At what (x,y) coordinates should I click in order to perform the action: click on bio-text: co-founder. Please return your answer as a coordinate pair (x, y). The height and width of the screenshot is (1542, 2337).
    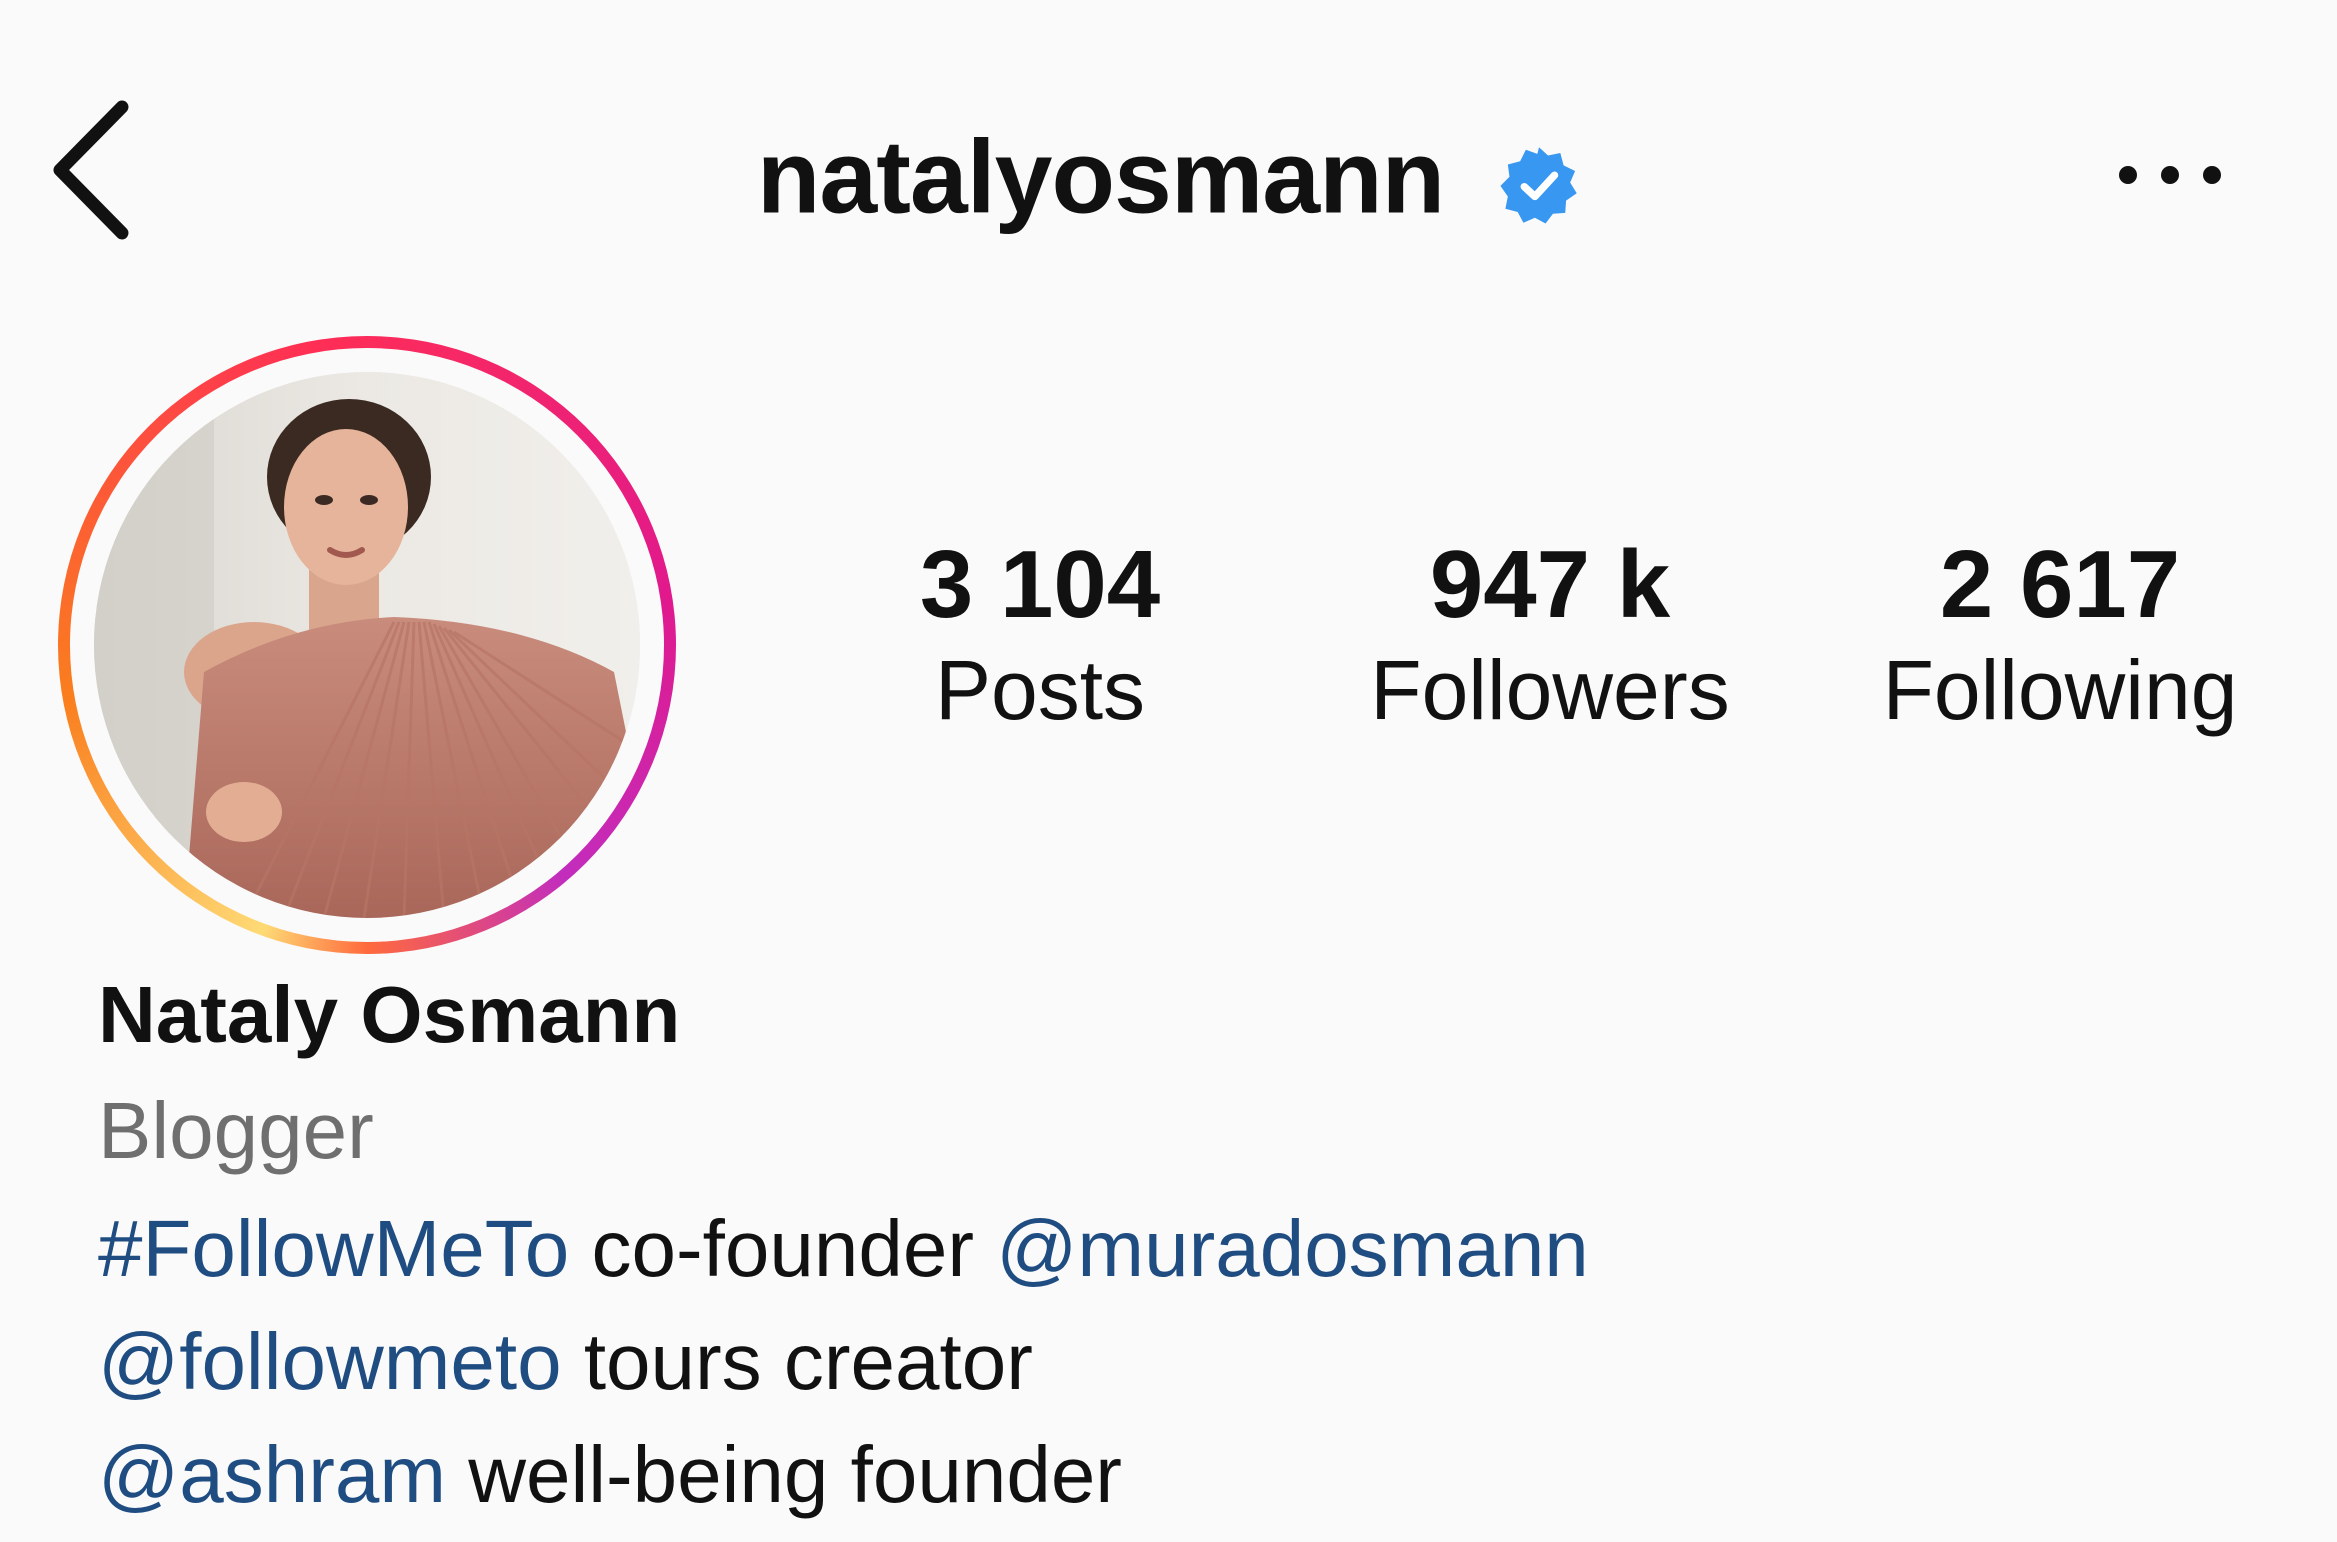
    Looking at the image, I should click on (783, 1248).